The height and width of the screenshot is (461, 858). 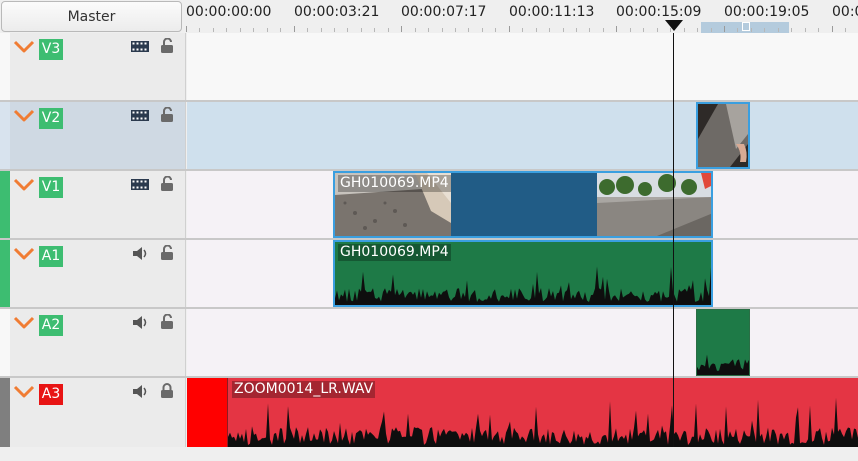 What do you see at coordinates (93, 204) in the screenshot?
I see `track-header-v1: V1` at bounding box center [93, 204].